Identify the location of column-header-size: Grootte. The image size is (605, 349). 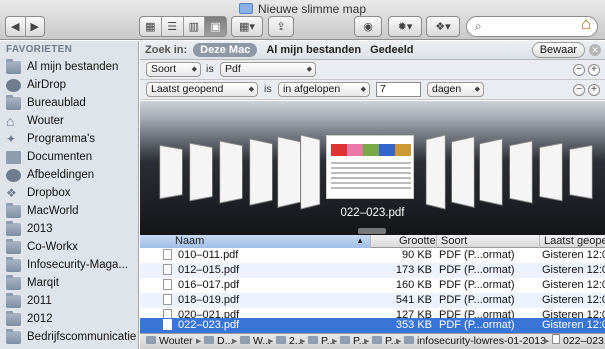
(403, 241).